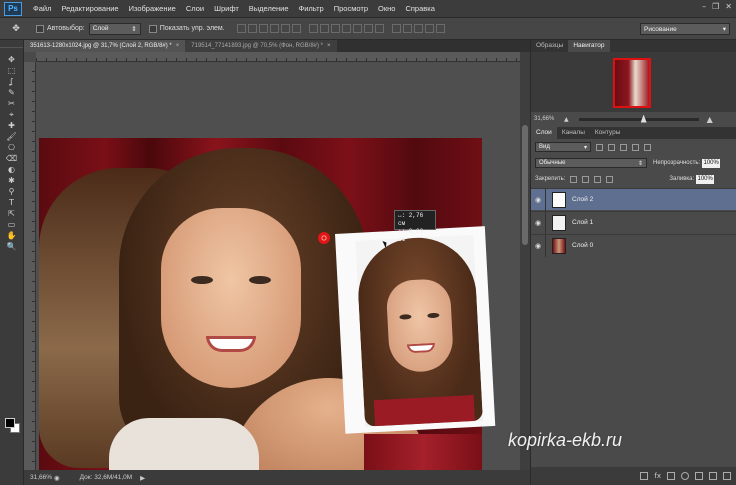 Image resolution: width=736 pixels, height=485 pixels. I want to click on status-zoom: 31,66%, so click(39, 477).